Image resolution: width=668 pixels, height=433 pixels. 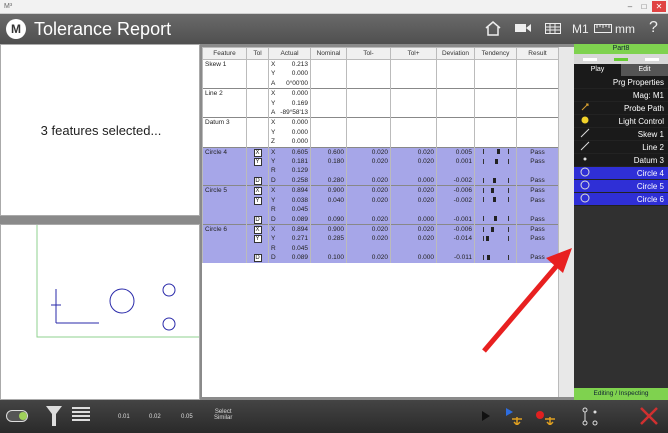 I want to click on list-icon, so click(x=81, y=415).